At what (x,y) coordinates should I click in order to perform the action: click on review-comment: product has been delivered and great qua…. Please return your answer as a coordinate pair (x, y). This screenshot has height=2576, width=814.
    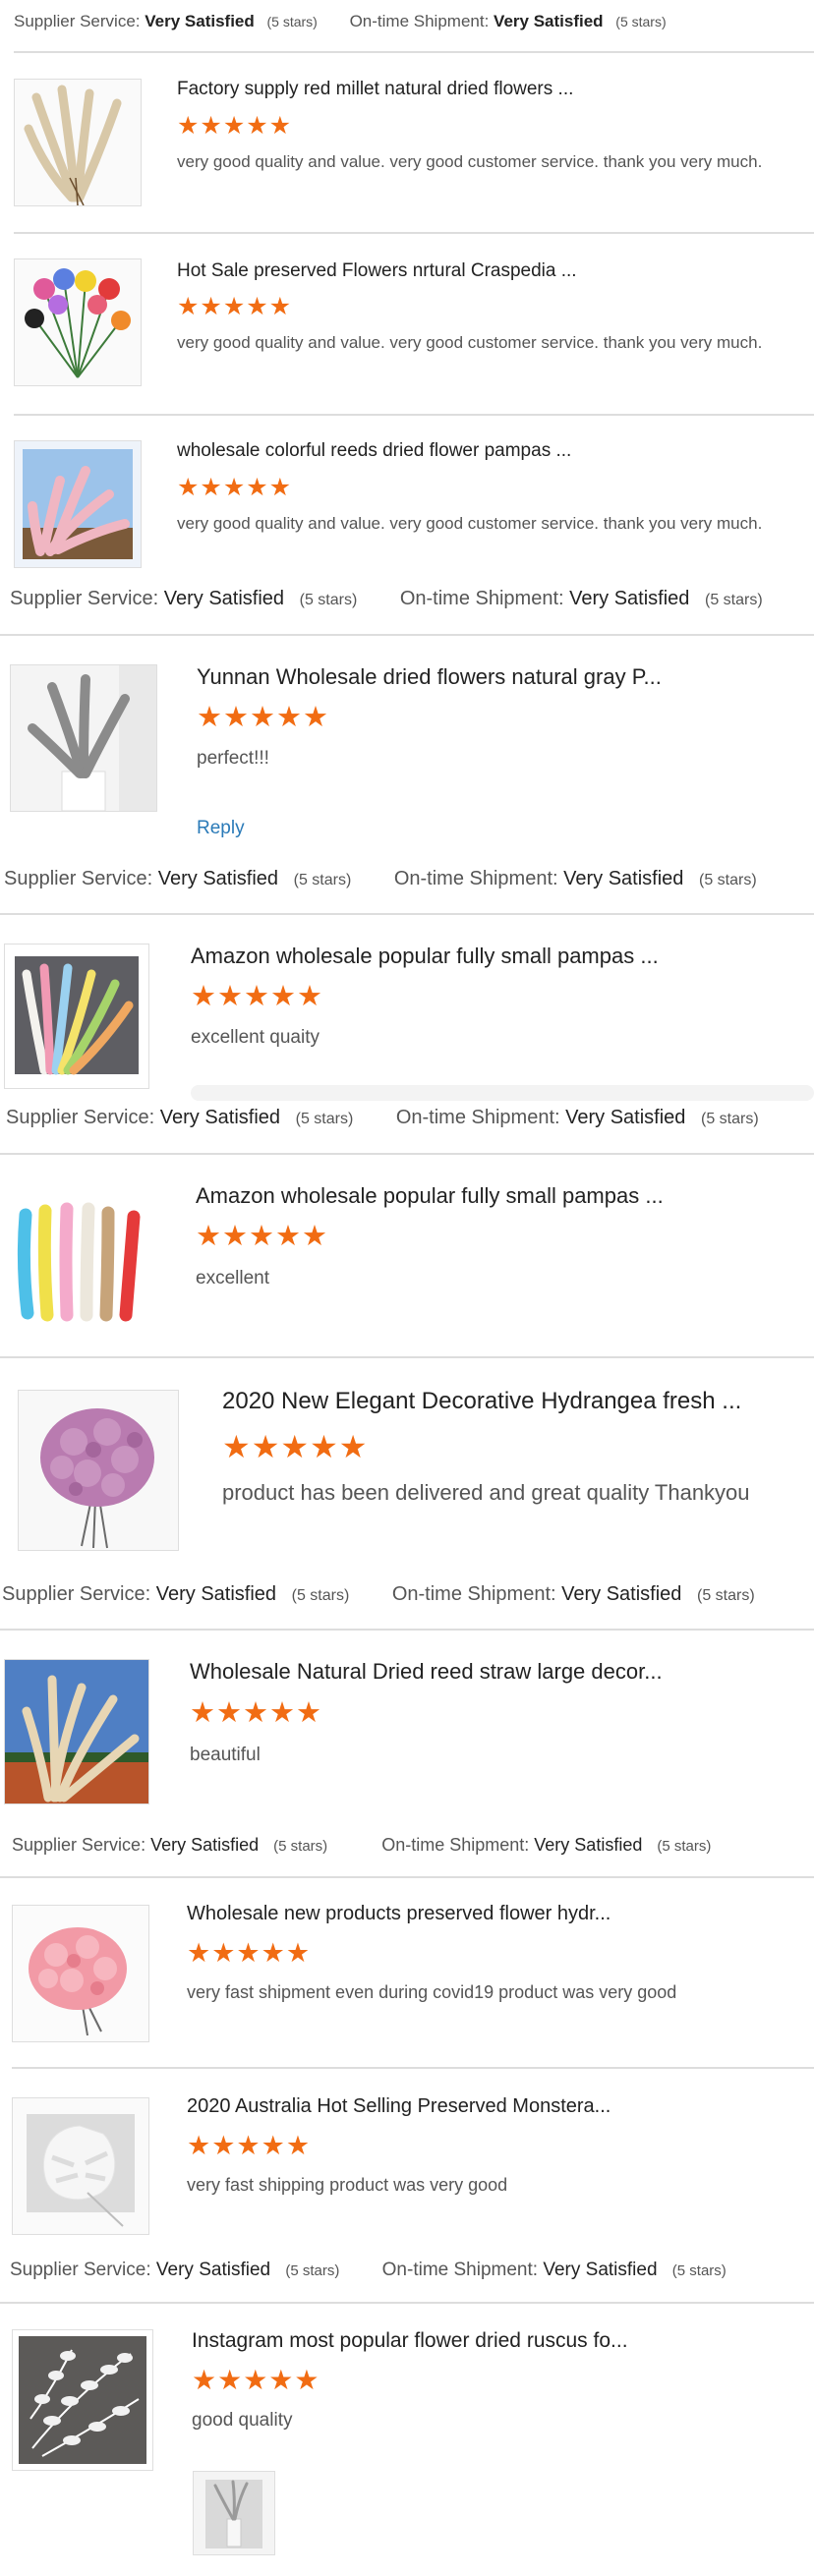
    Looking at the image, I should click on (486, 1492).